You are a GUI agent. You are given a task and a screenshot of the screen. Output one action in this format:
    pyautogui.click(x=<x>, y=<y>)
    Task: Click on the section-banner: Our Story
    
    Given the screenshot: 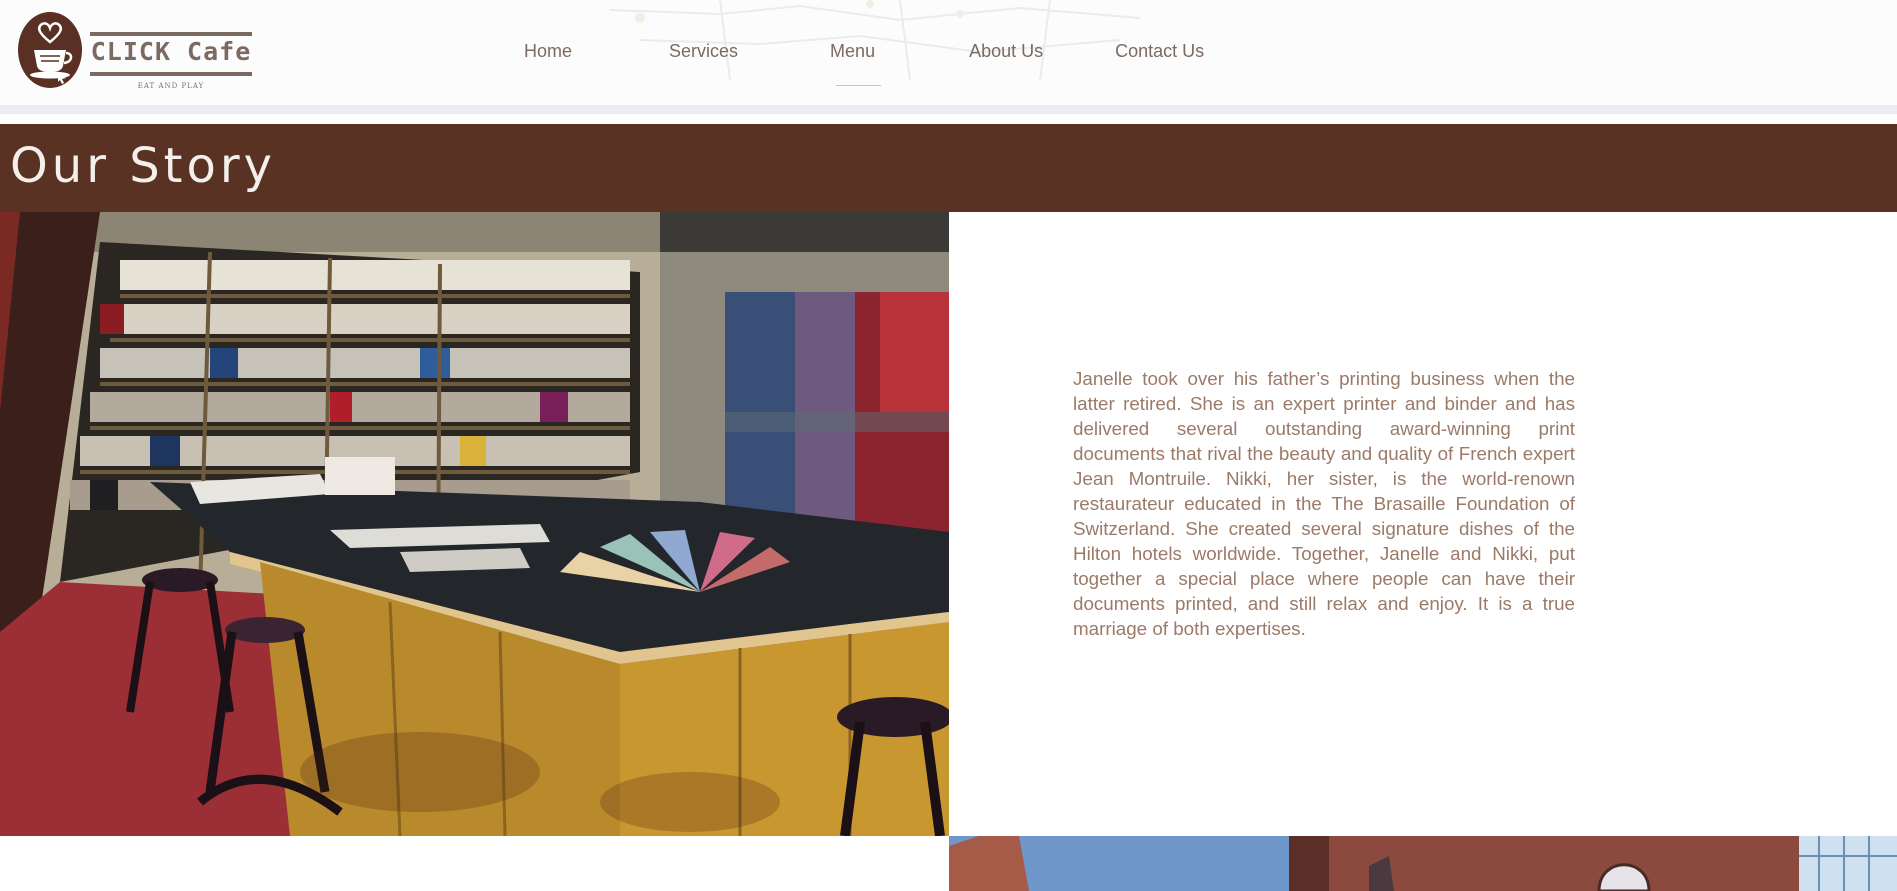 What is the action you would take?
    pyautogui.click(x=948, y=168)
    